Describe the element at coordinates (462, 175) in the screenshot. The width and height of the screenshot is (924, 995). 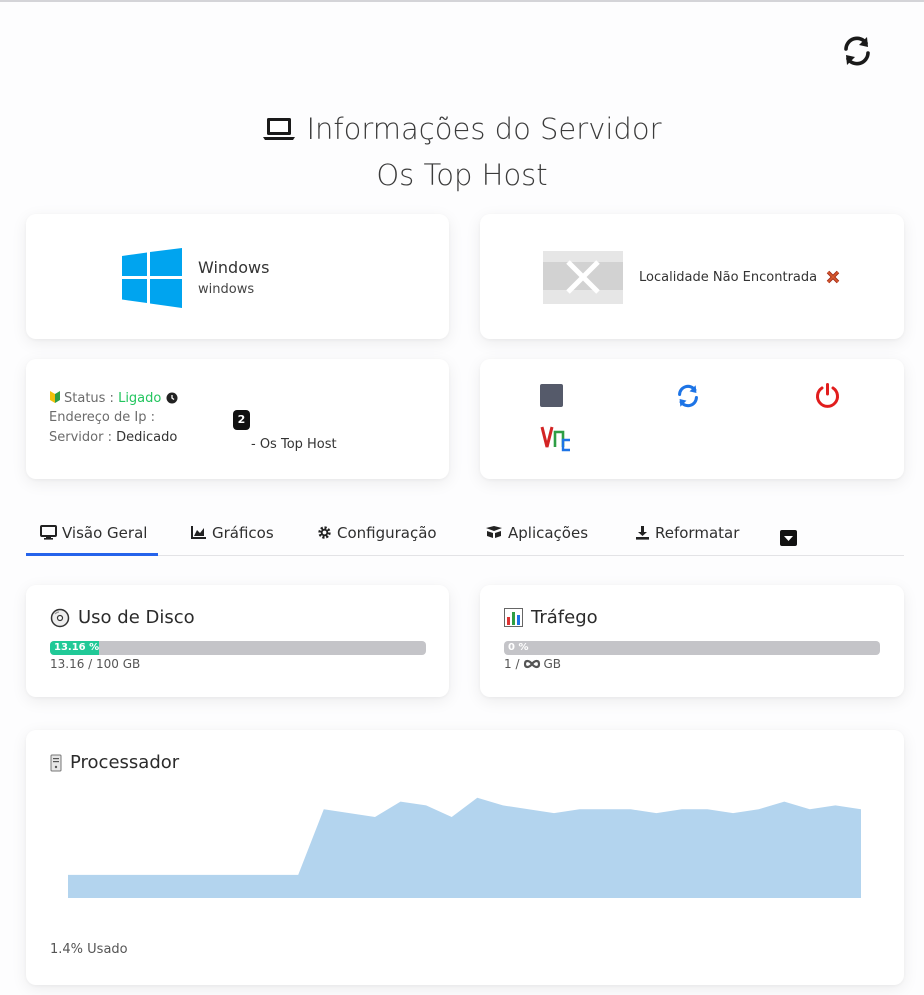
I see `server-name: Os Top Host` at that location.